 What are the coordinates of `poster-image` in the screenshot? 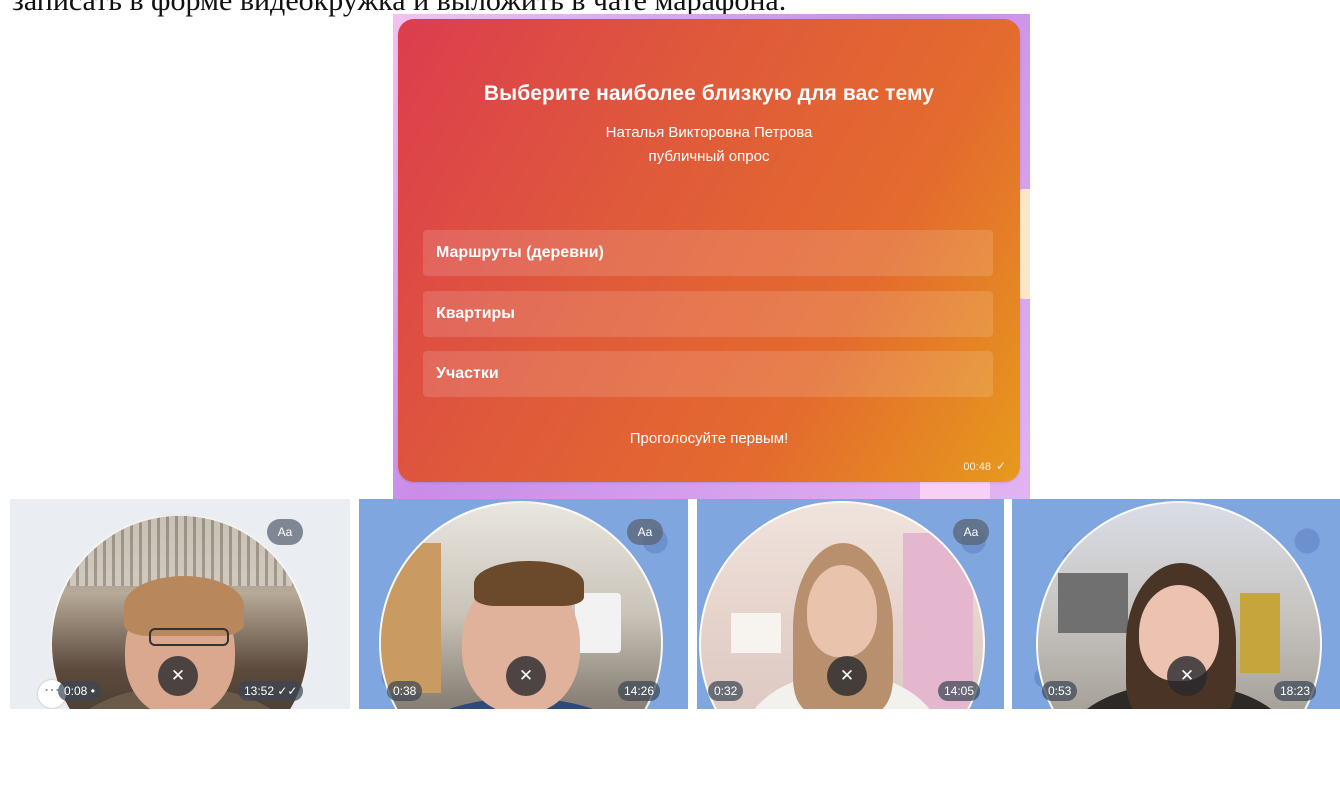 It's located at (1093, 603).